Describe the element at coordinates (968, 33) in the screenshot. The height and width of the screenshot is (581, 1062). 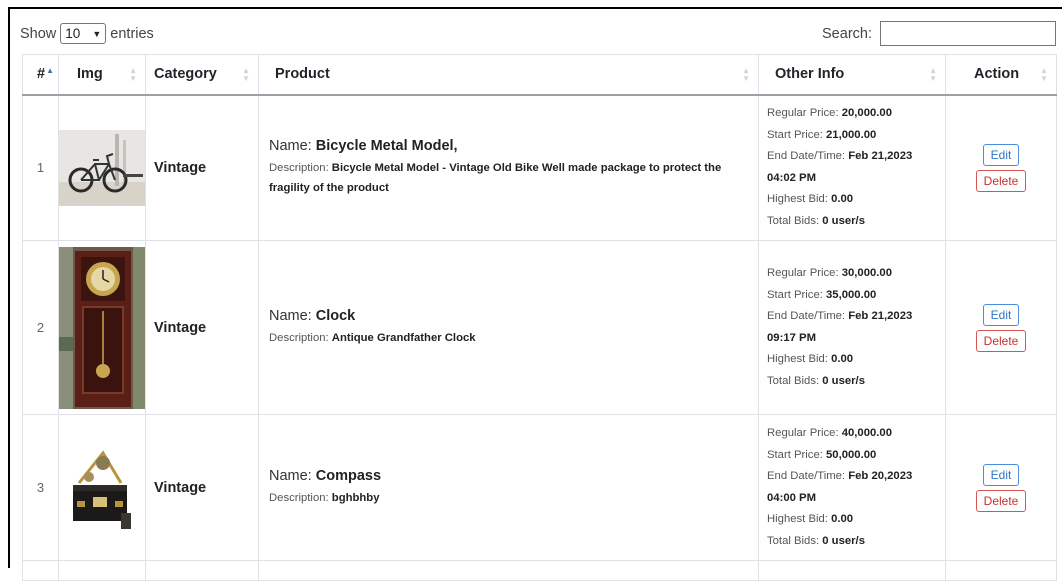
I see `search-input` at that location.